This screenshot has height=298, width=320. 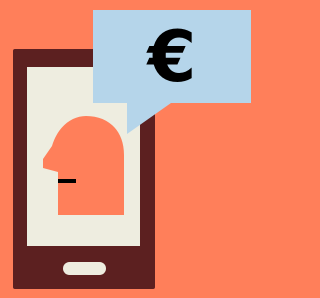 I want to click on person-mouth, so click(x=67, y=181).